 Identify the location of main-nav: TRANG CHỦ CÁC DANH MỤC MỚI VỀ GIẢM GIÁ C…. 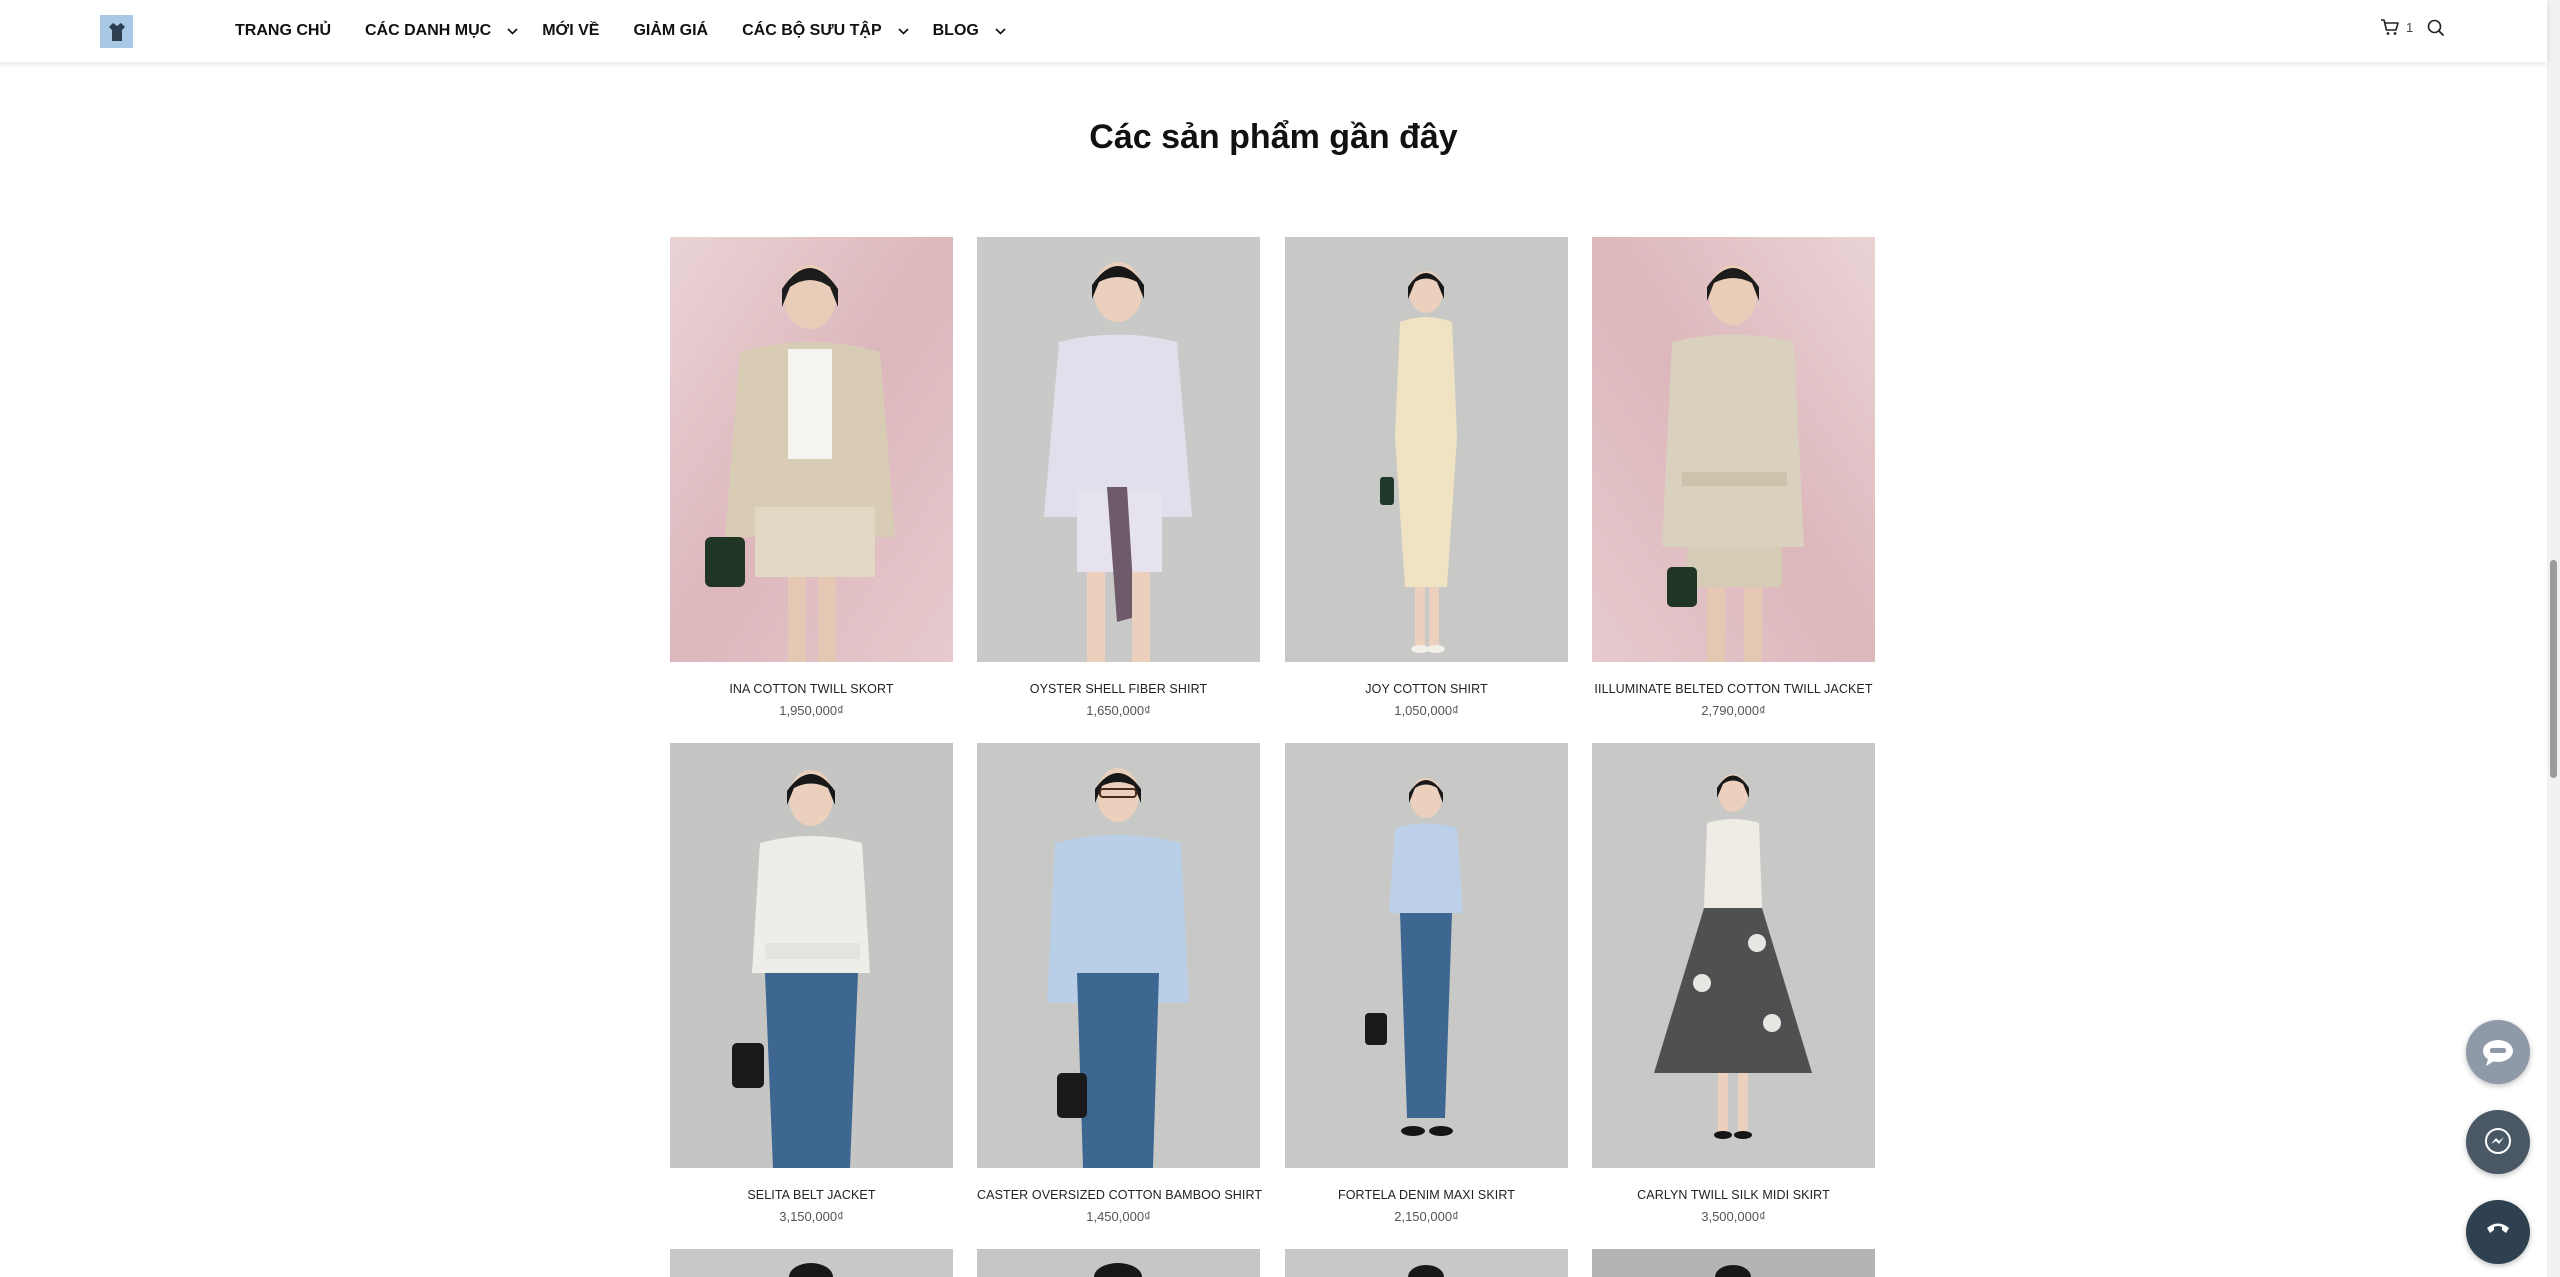
(620, 31).